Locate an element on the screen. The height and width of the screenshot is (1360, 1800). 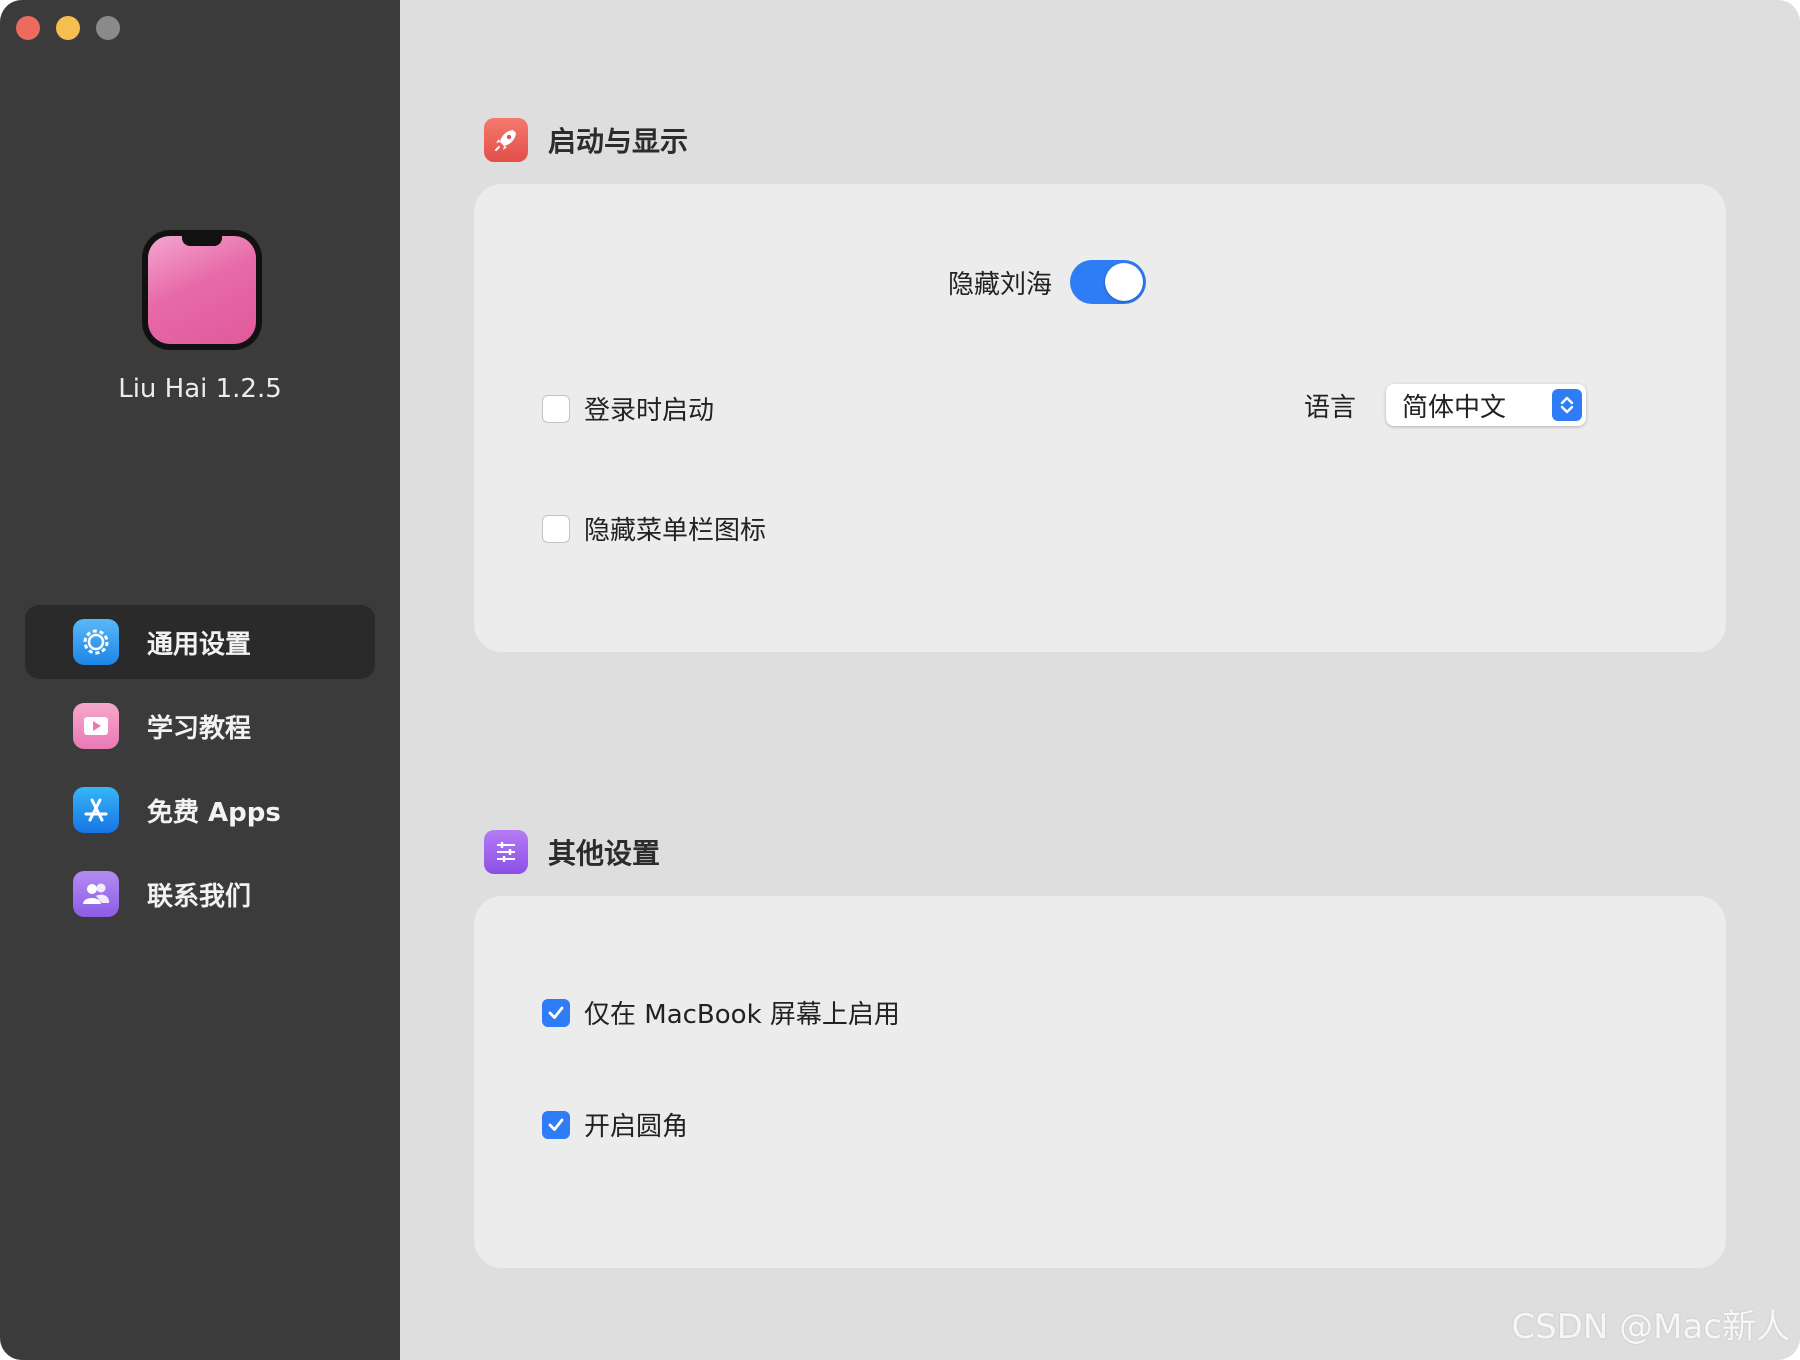
macbook-only-row: 仅在 MacBook 屏幕上启用 is located at coordinates (721, 1012).